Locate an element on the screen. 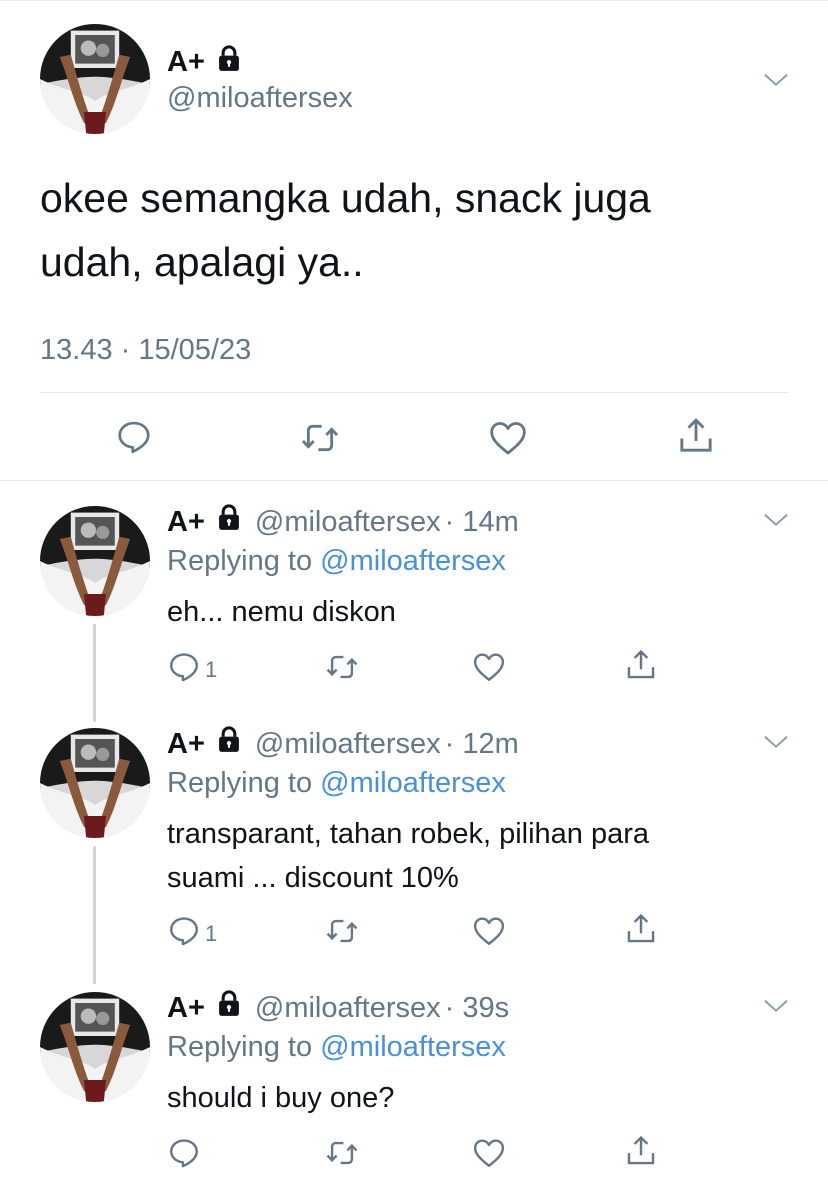  reply-time: · 14m is located at coordinates (481, 522).